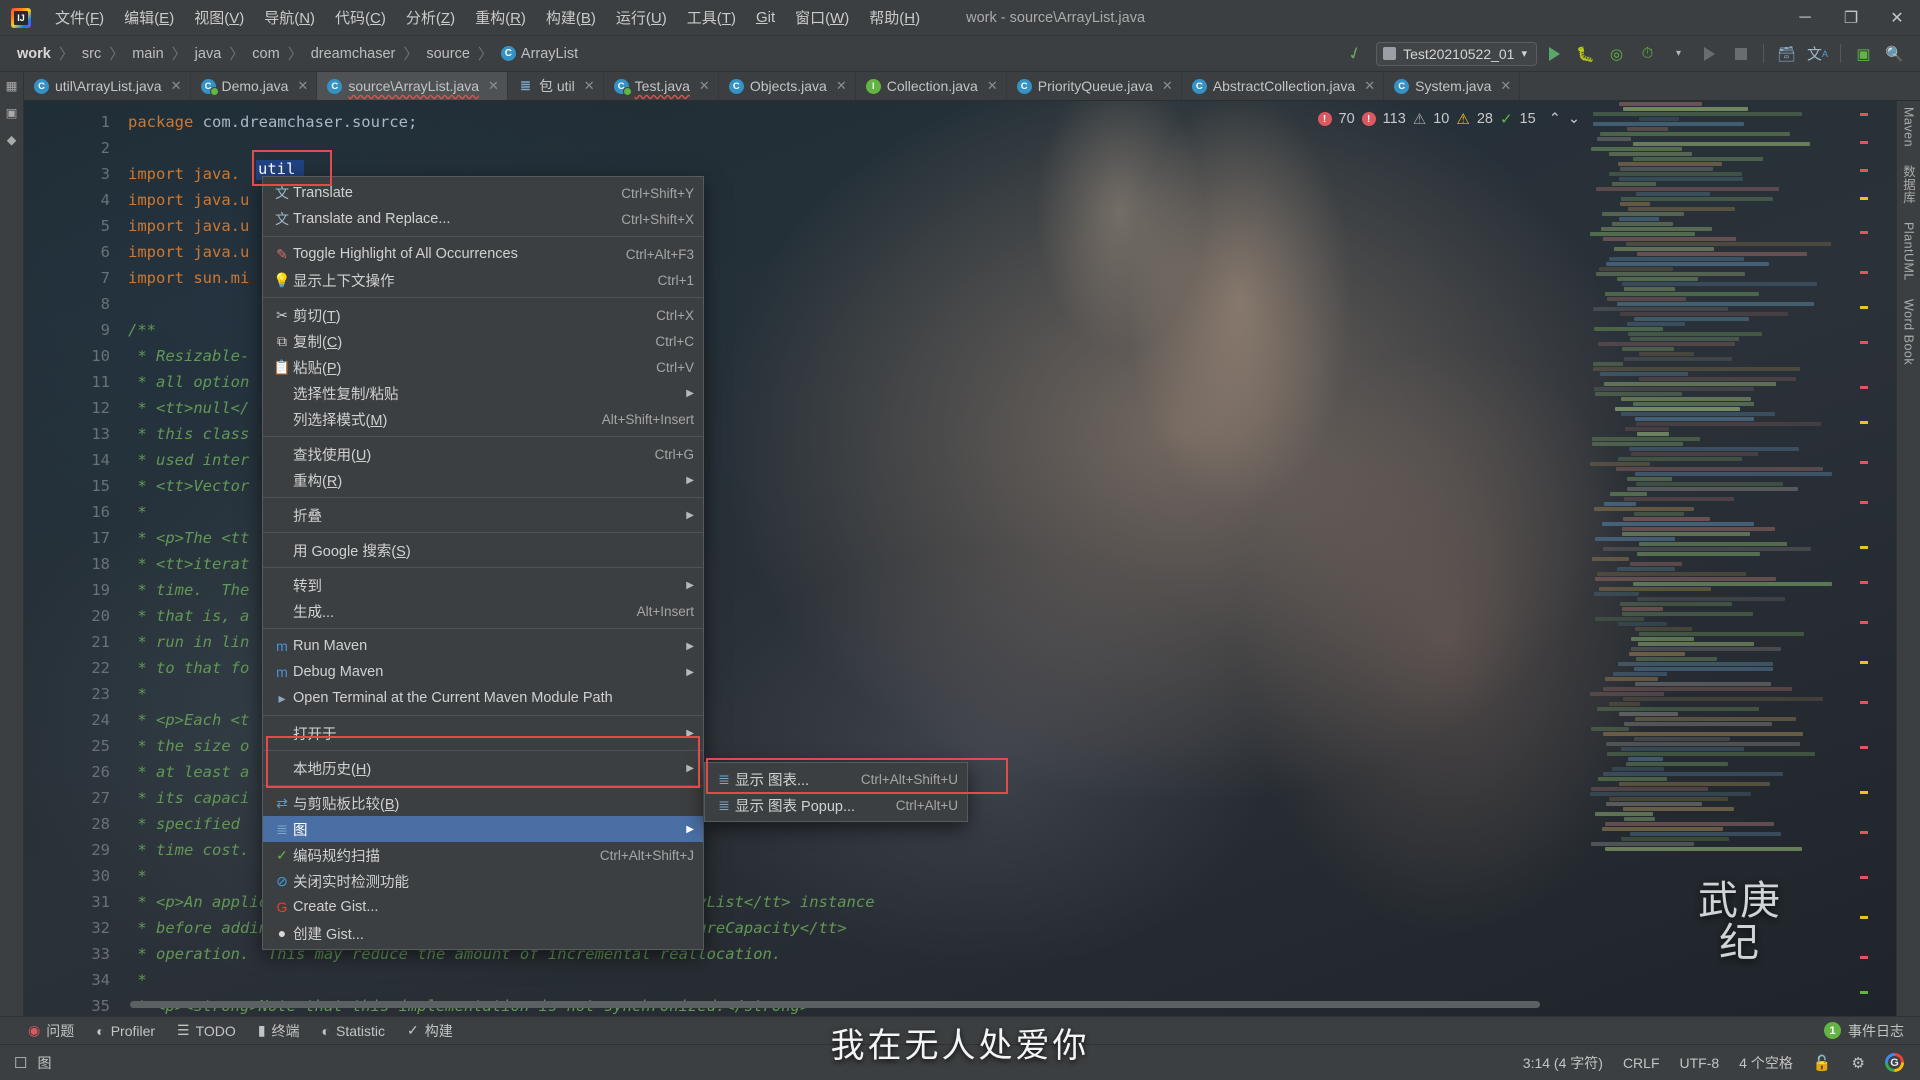 Image resolution: width=1920 pixels, height=1080 pixels. Describe the element at coordinates (765, 17) in the screenshot. I see `menubar-item-10: Git` at that location.